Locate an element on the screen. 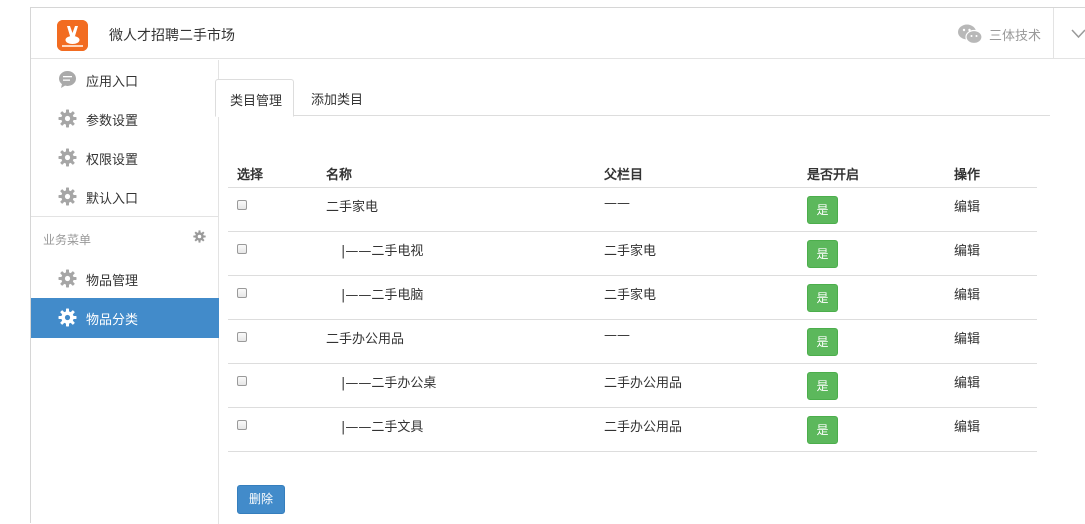 The height and width of the screenshot is (524, 1085). header-name: 名称 is located at coordinates (339, 175).